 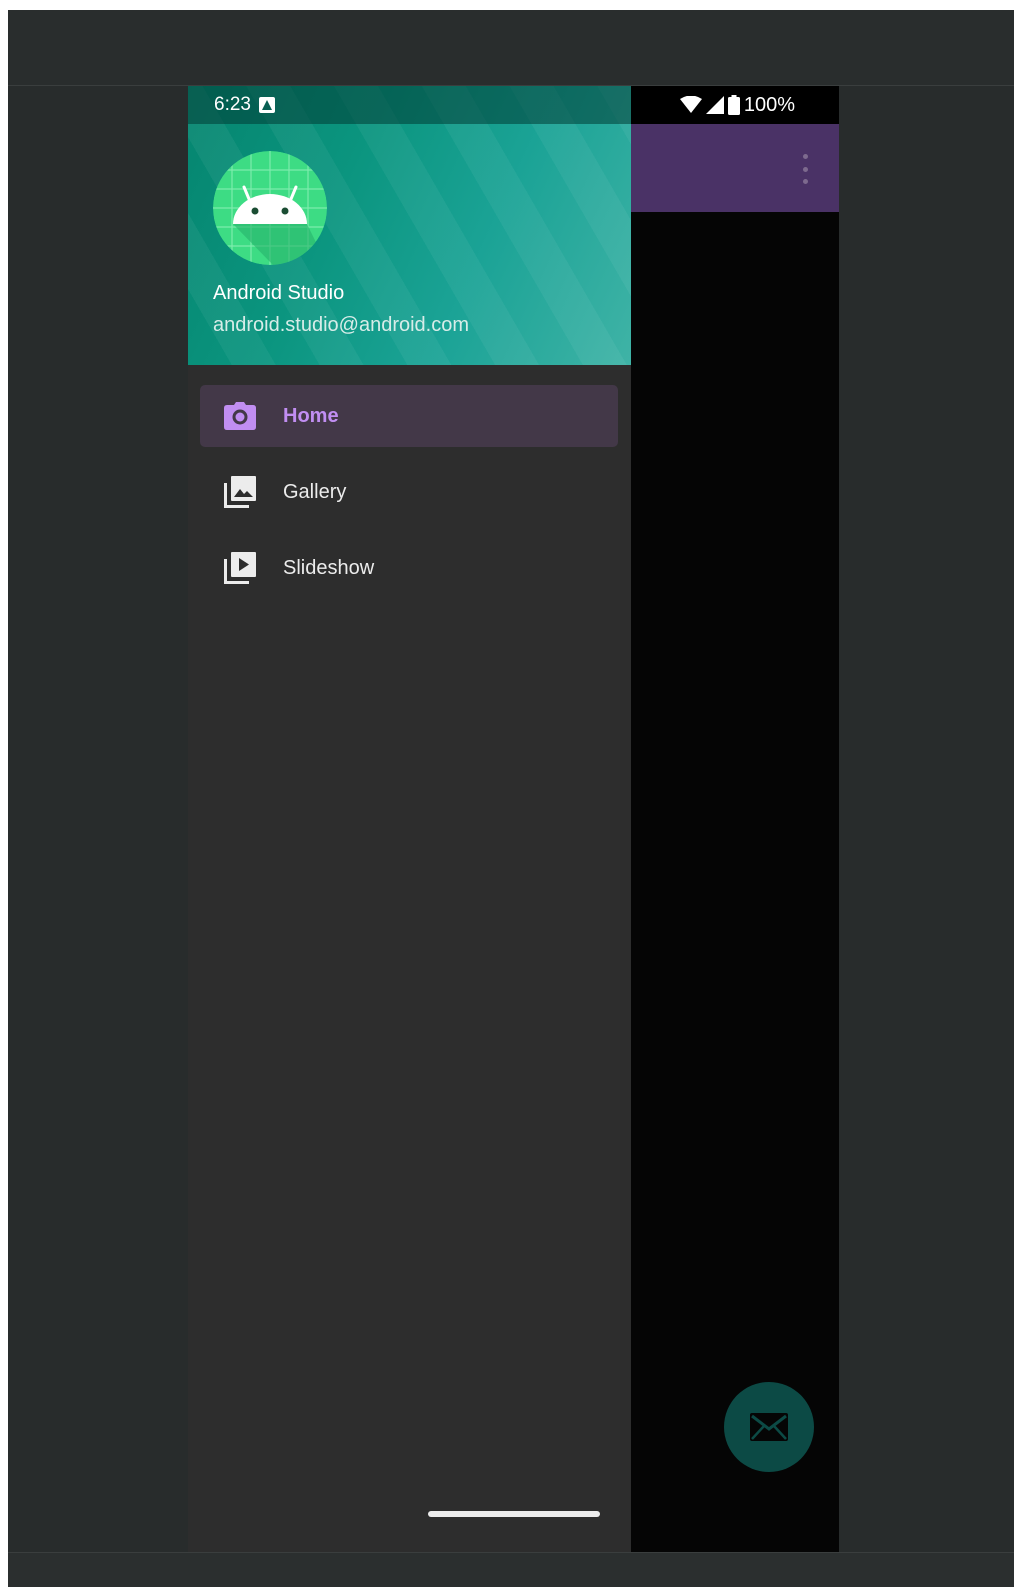 What do you see at coordinates (311, 416) in the screenshot?
I see `drawer-item-label: Home` at bounding box center [311, 416].